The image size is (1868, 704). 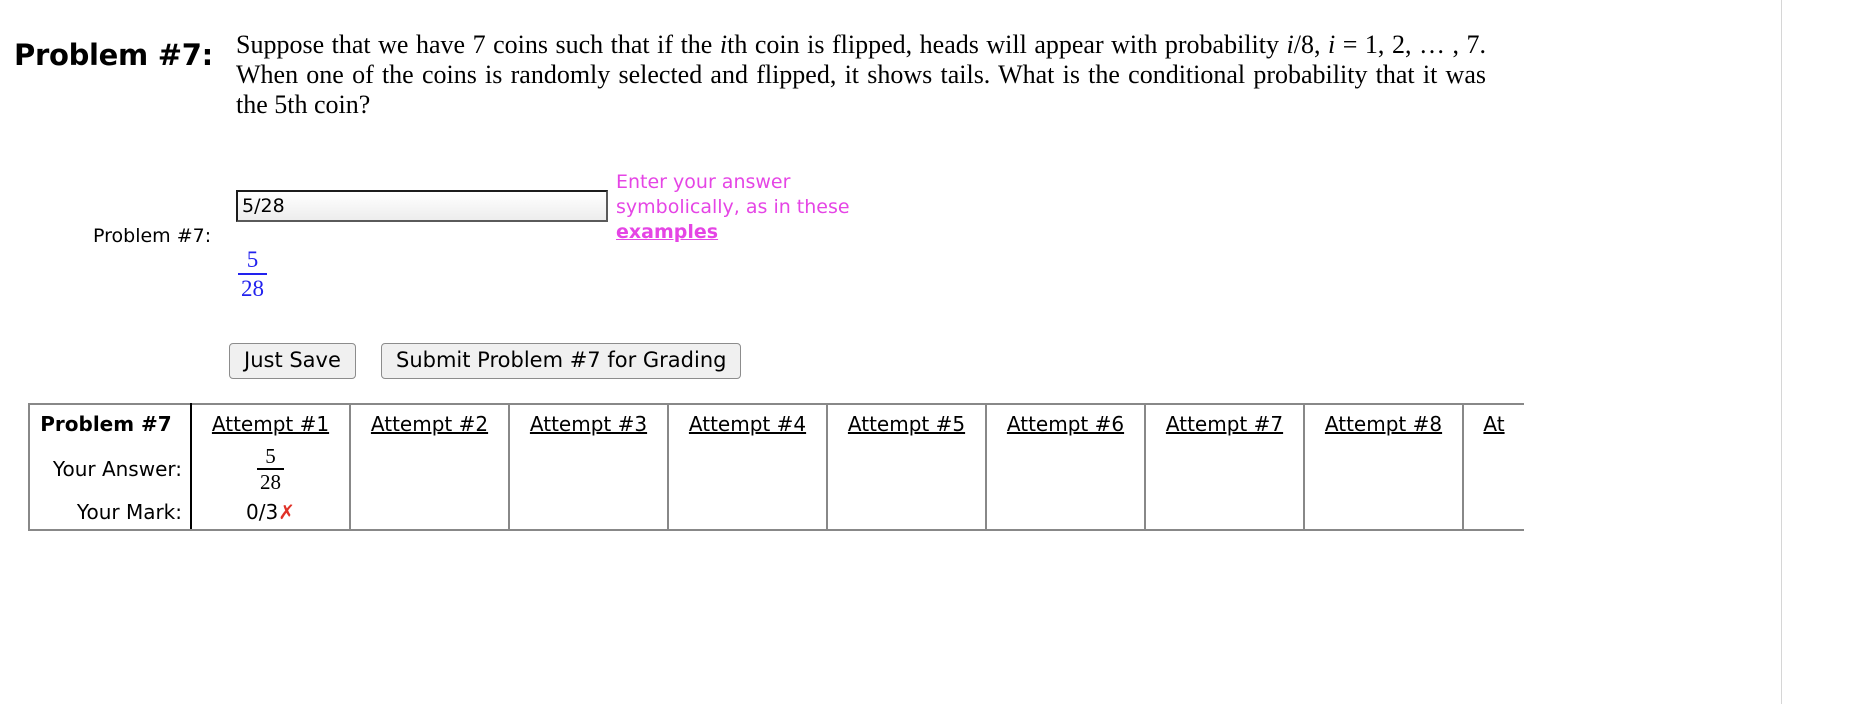 What do you see at coordinates (292, 361) in the screenshot?
I see `just-save-button: Just Save` at bounding box center [292, 361].